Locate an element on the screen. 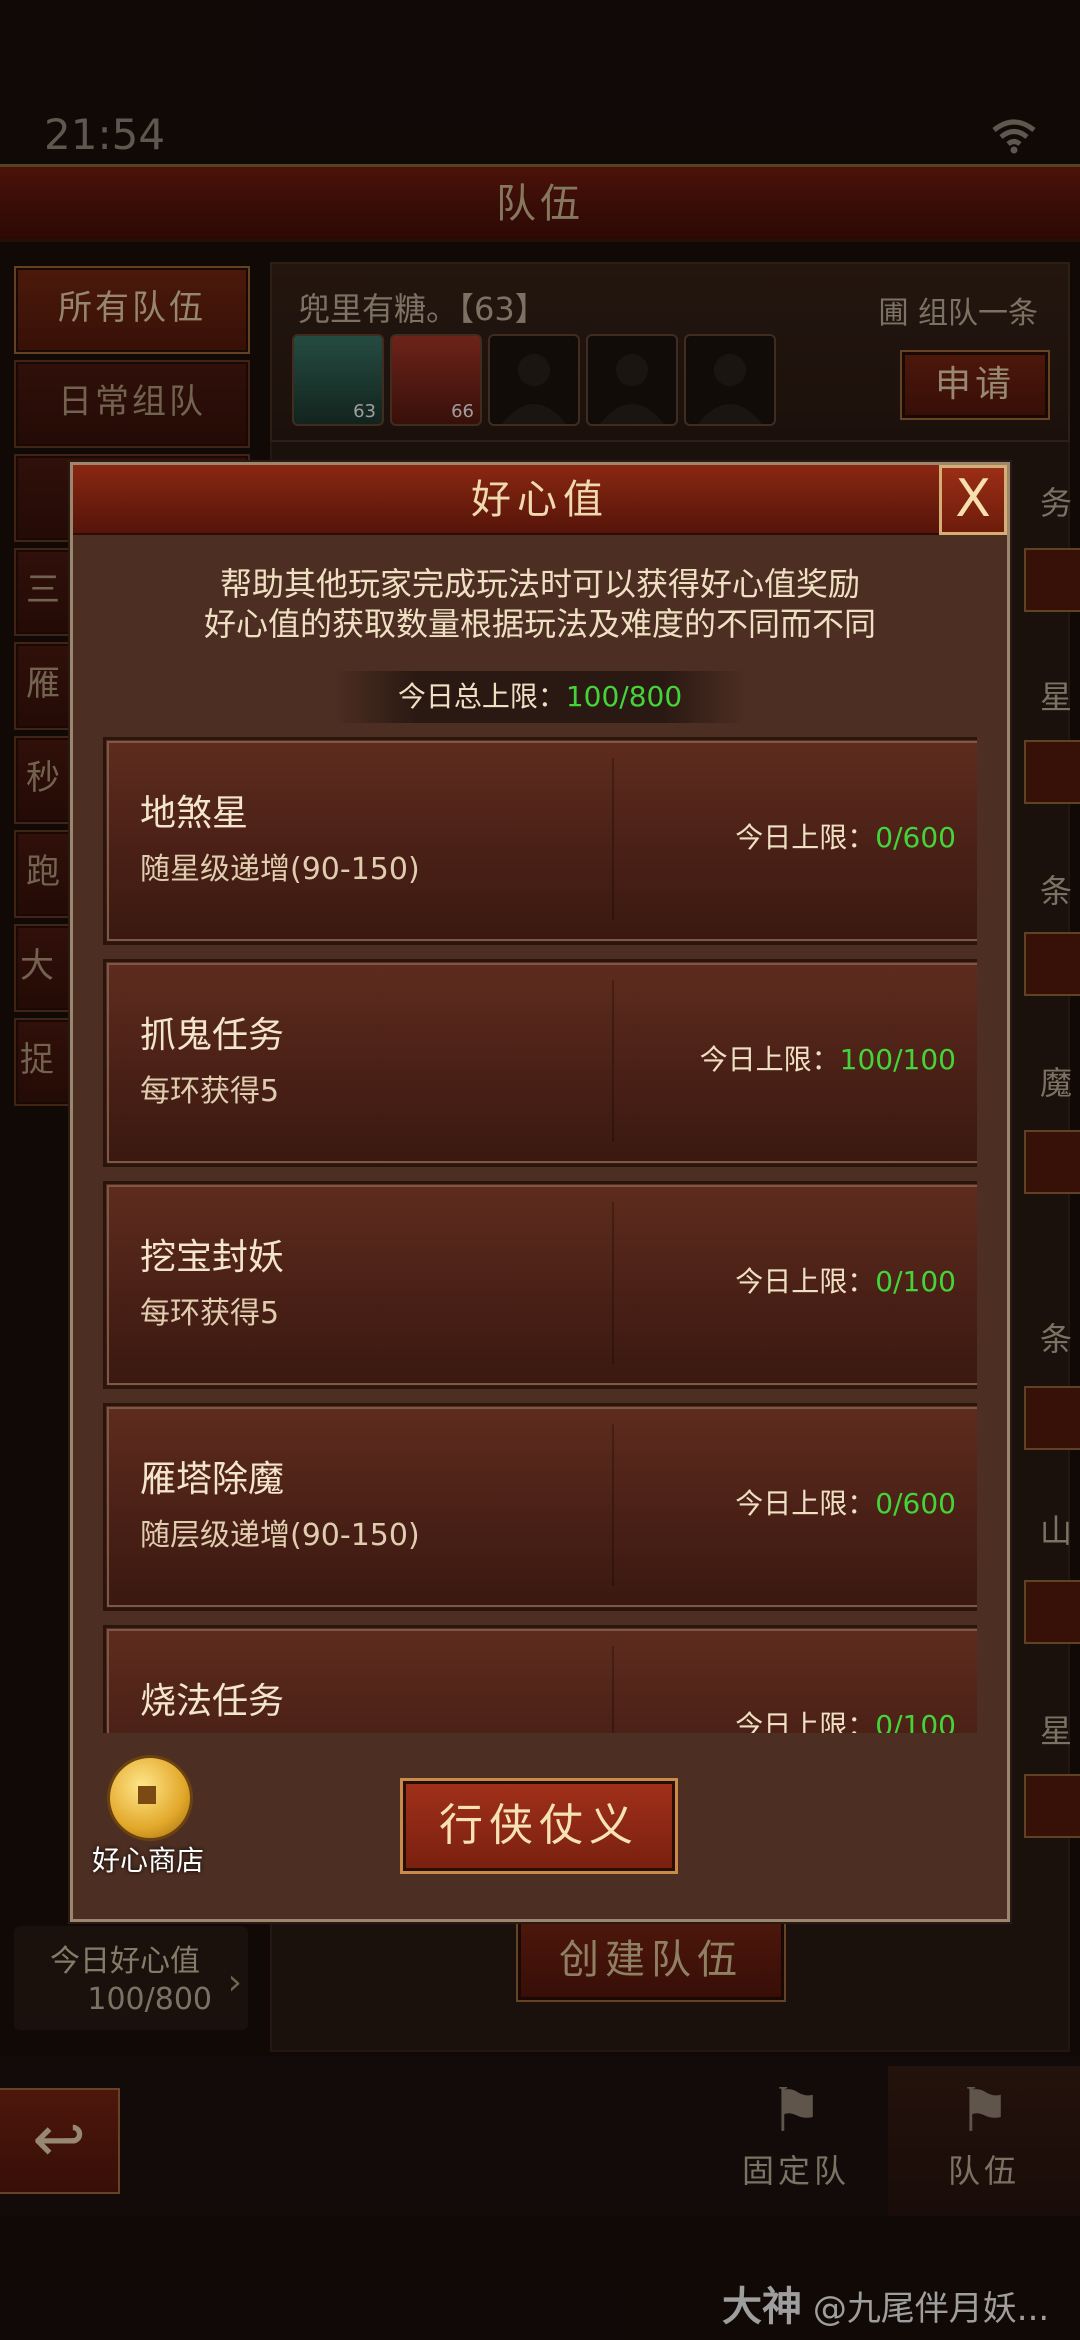 The height and width of the screenshot is (2340, 1080). close-button: X is located at coordinates (973, 500).